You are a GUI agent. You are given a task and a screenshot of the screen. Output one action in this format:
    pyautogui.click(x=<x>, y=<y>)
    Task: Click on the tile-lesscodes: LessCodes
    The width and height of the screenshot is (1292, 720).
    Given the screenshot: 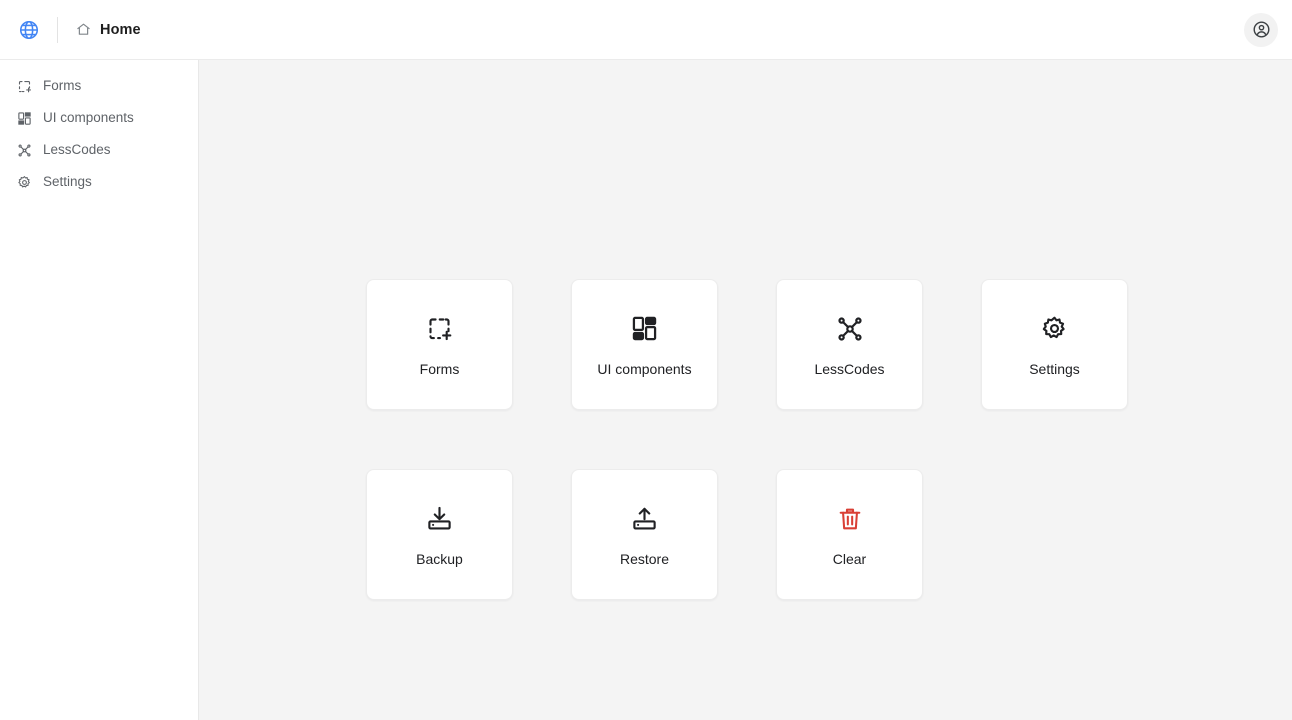 What is the action you would take?
    pyautogui.click(x=849, y=344)
    